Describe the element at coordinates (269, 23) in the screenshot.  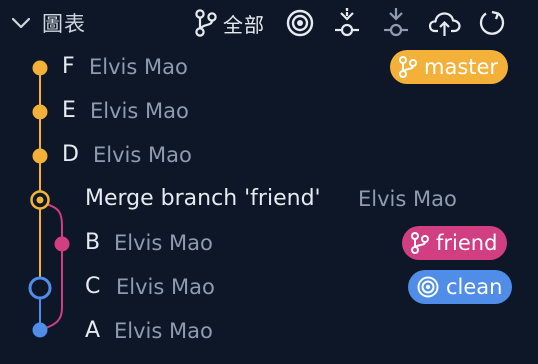
I see `graph-header: 圖表 全部` at that location.